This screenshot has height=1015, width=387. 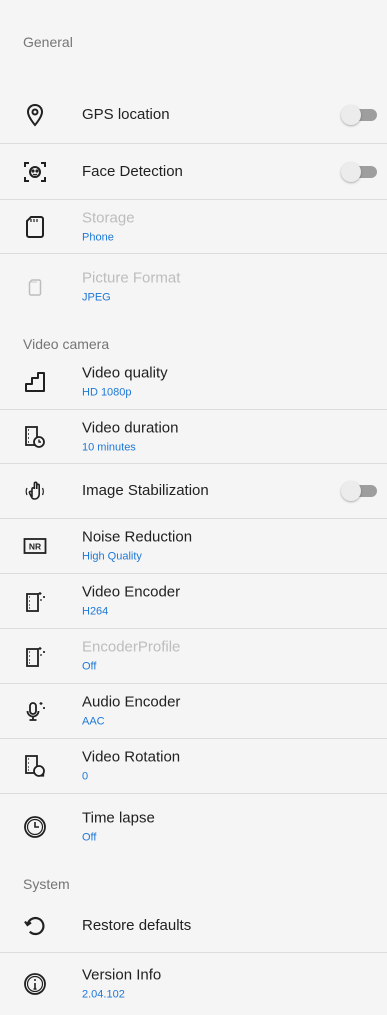 What do you see at coordinates (35, 827) in the screenshot?
I see `clock-icon` at bounding box center [35, 827].